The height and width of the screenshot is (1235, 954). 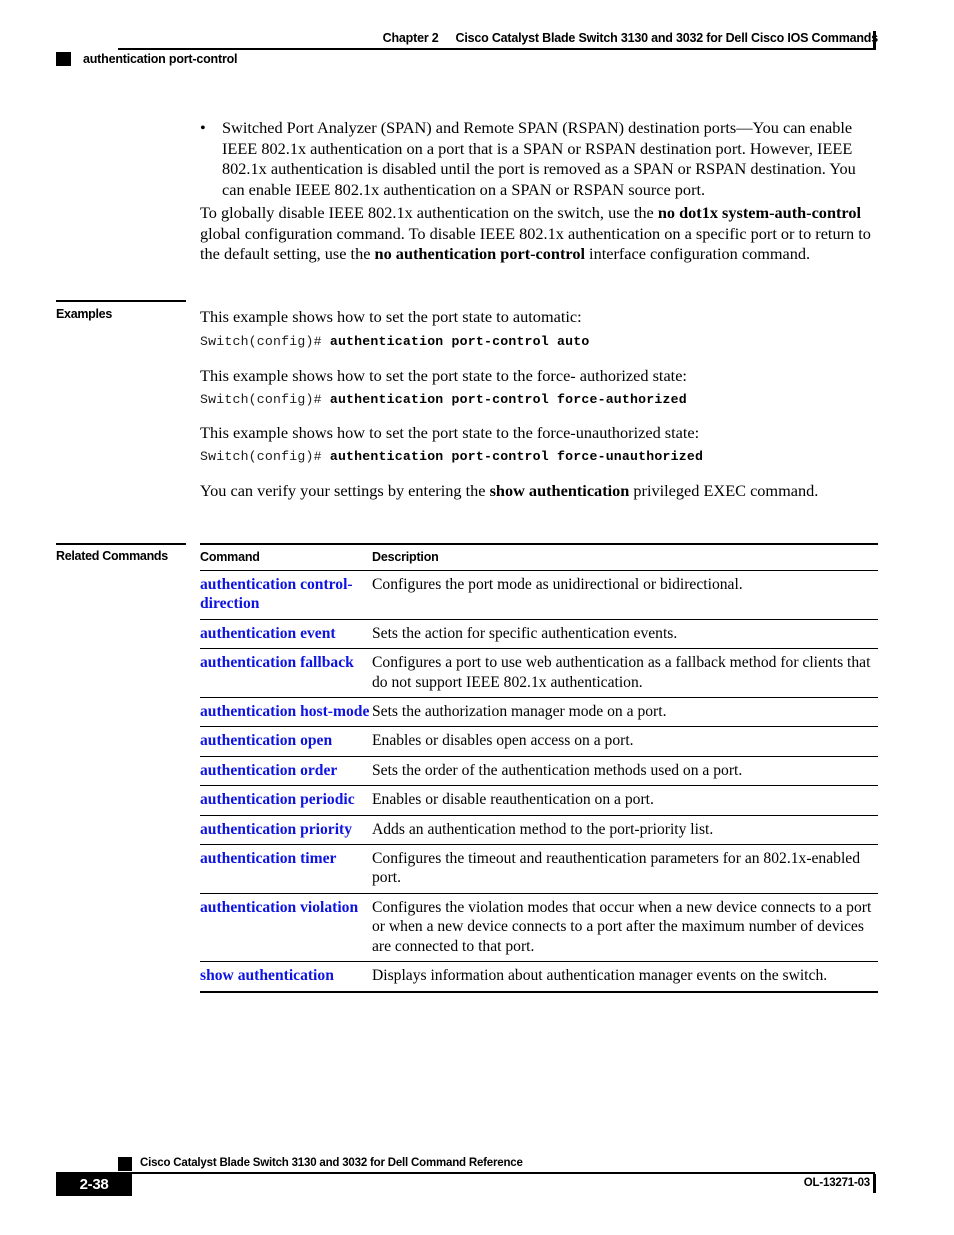 What do you see at coordinates (125, 1164) in the screenshot?
I see `footer-black-square-marker-icon` at bounding box center [125, 1164].